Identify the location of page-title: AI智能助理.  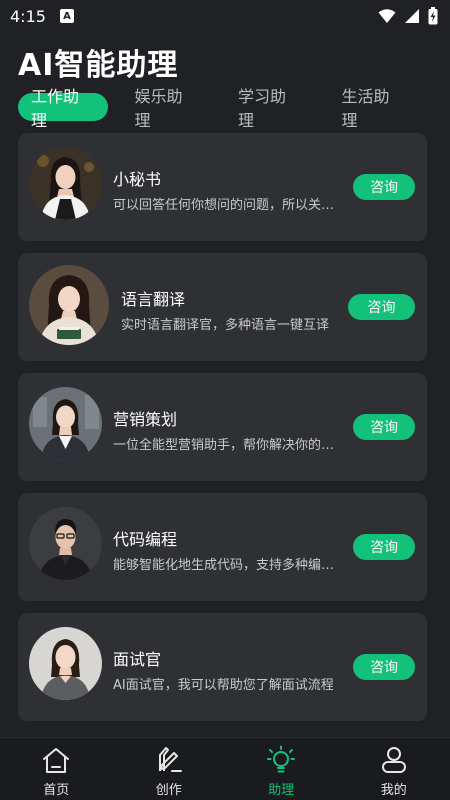
(98, 65).